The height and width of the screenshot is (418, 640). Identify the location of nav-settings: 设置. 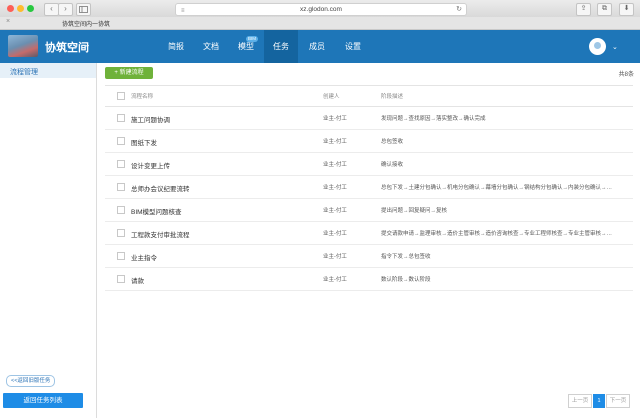
(353, 46).